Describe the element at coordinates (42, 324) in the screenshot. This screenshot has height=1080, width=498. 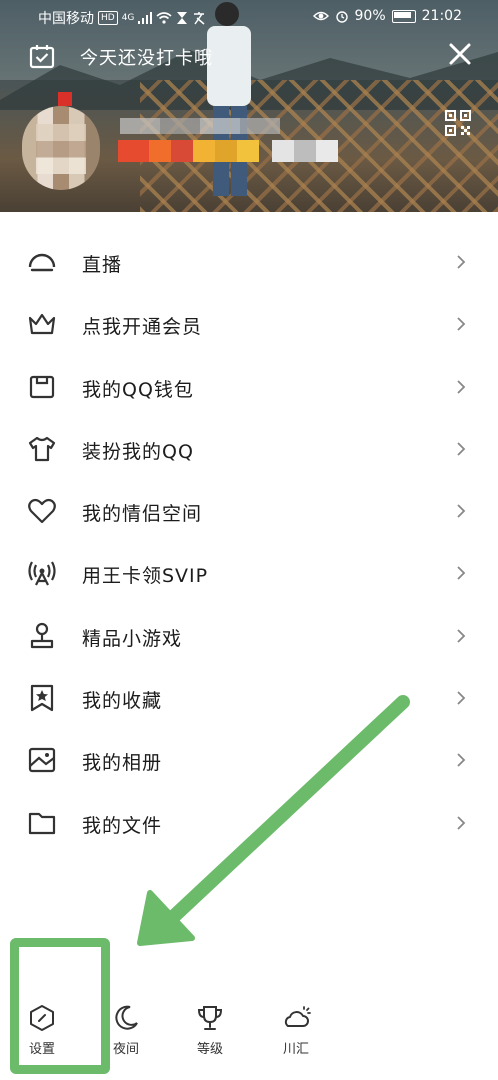
I see `crown-icon` at that location.